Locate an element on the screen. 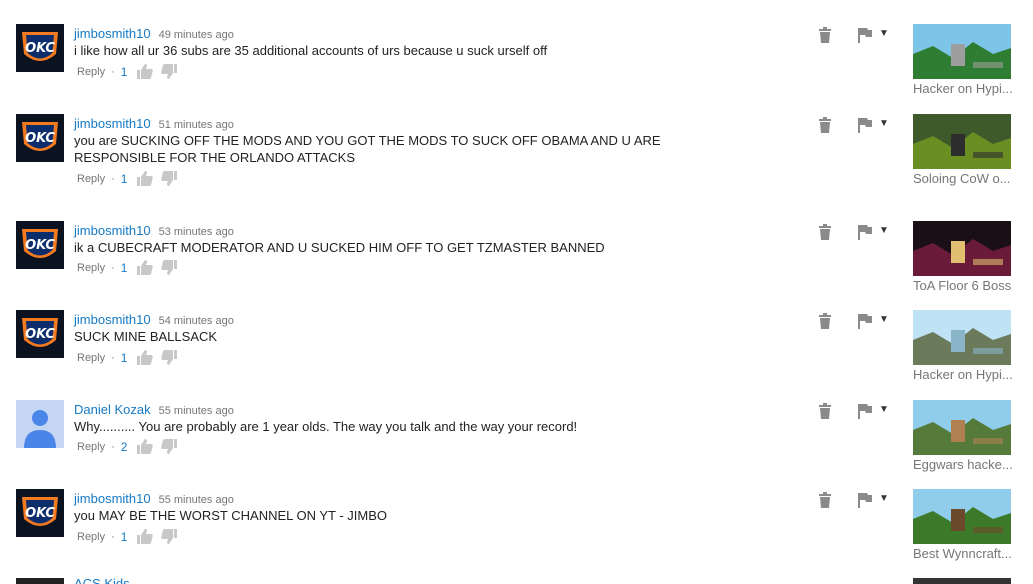  comment-timestamp: 53 minutes ago is located at coordinates (196, 232).